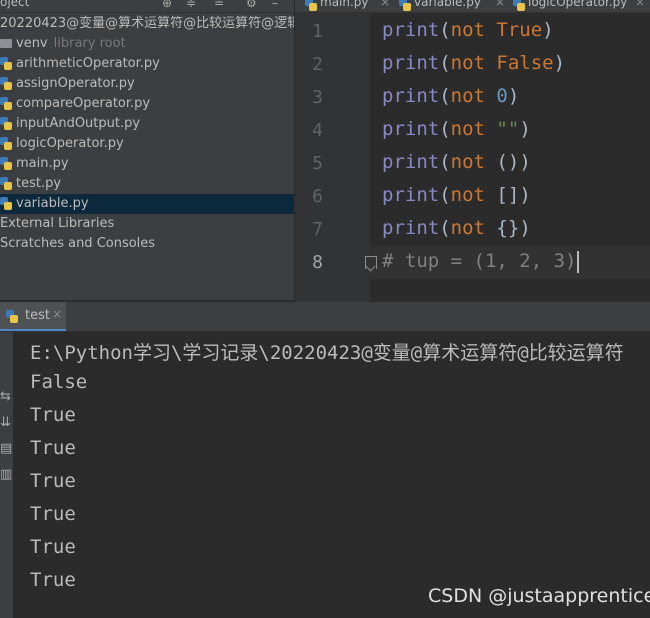 The height and width of the screenshot is (618, 650). Describe the element at coordinates (147, 224) in the screenshot. I see `tree-item-external-libraries: External Libraries` at that location.